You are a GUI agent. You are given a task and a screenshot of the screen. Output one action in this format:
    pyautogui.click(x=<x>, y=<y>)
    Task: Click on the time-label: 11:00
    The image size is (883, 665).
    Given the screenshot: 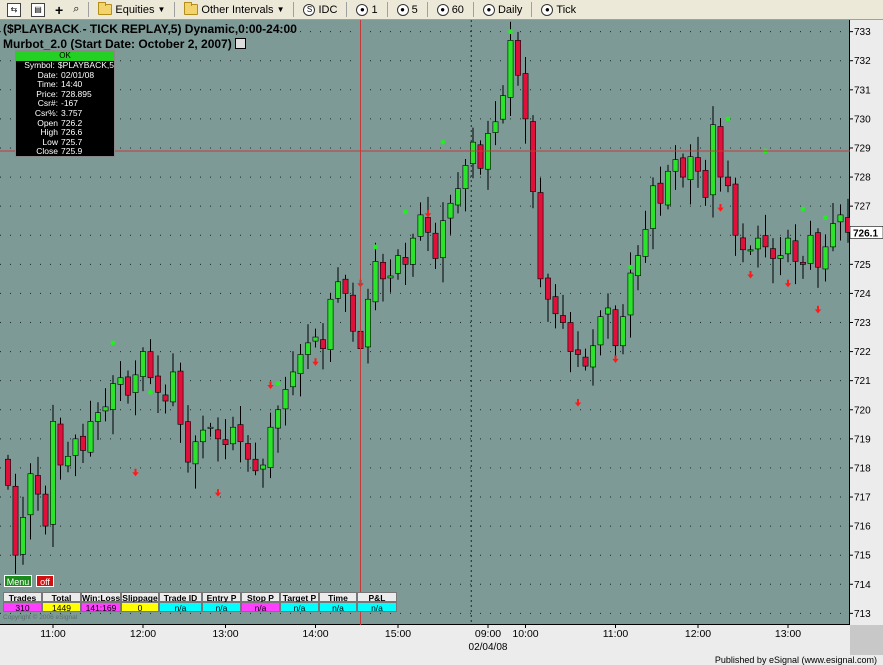 What is the action you would take?
    pyautogui.click(x=53, y=634)
    